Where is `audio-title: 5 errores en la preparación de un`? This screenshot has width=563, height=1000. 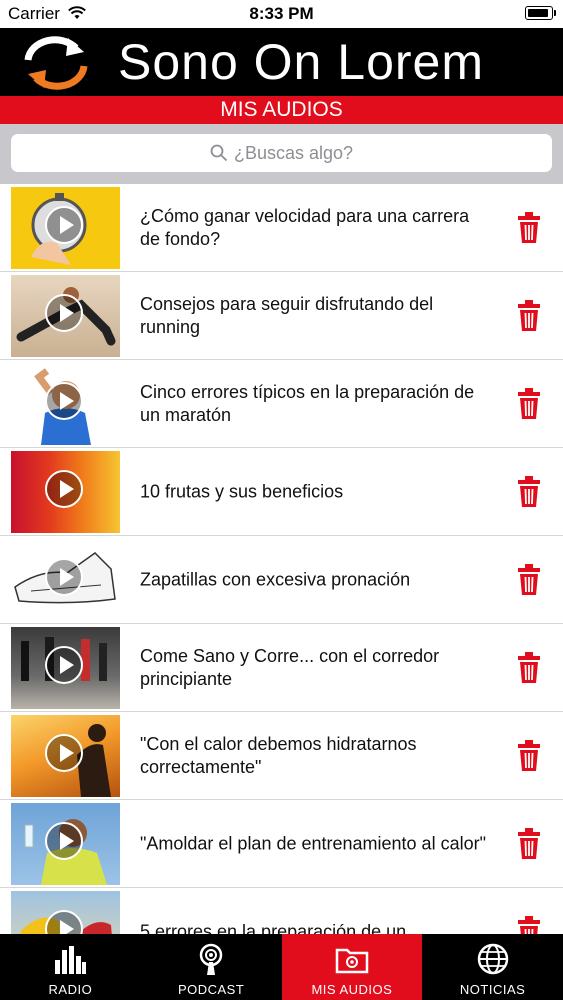
audio-title: 5 errores en la preparación de un is located at coordinates (273, 927).